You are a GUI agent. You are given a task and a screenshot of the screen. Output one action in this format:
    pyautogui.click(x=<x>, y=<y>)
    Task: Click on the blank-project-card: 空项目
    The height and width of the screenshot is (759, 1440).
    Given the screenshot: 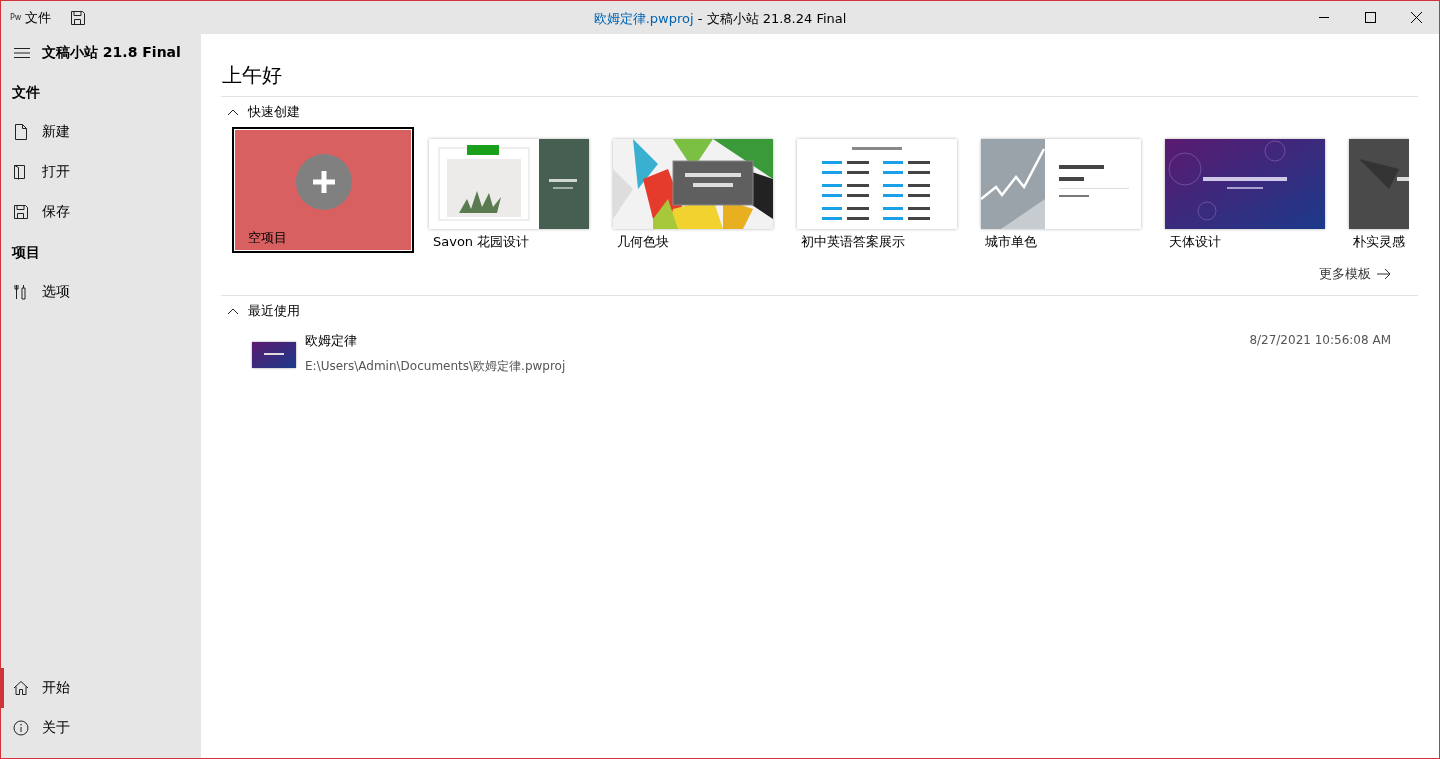 What is the action you would take?
    pyautogui.click(x=323, y=190)
    